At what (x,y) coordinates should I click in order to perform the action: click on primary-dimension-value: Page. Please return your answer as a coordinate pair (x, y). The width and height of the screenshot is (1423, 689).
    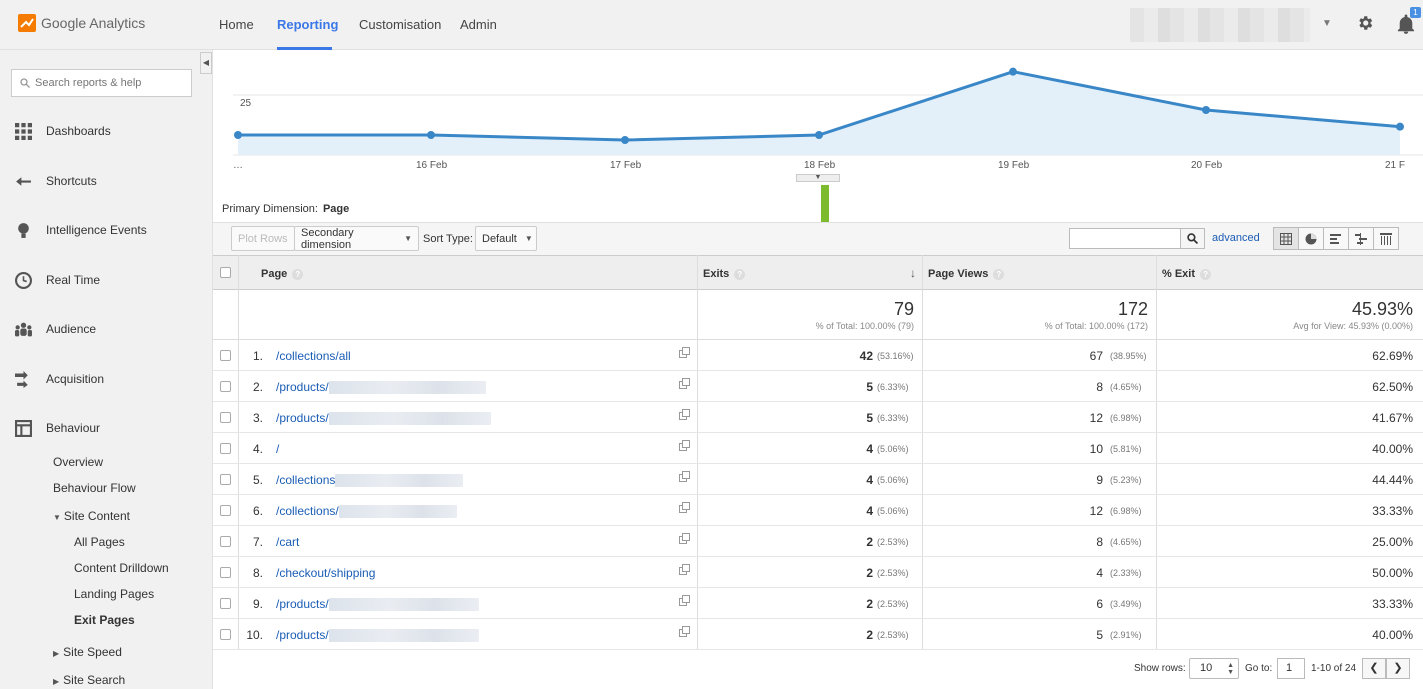
    Looking at the image, I should click on (336, 209).